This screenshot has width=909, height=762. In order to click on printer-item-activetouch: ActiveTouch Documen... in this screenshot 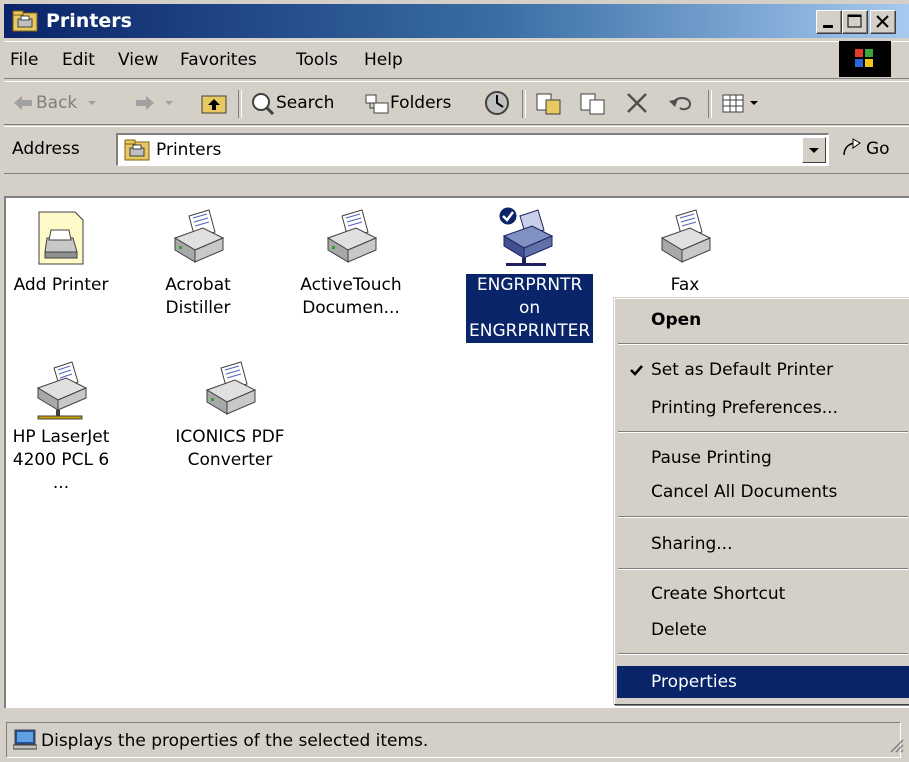, I will do `click(351, 264)`.